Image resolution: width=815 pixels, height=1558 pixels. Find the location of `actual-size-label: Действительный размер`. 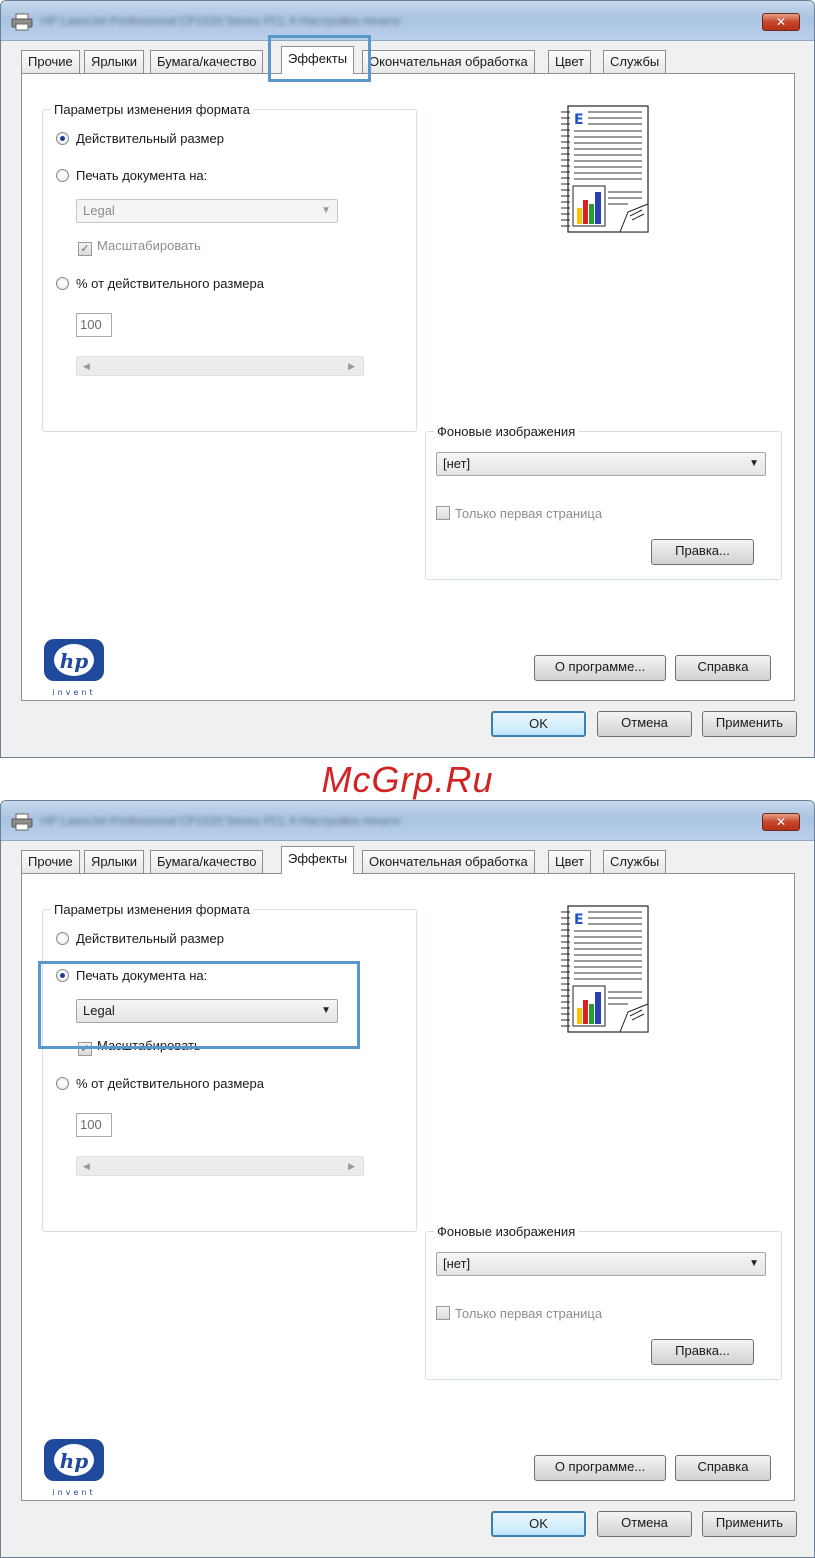

actual-size-label: Действительный размер is located at coordinates (150, 138).